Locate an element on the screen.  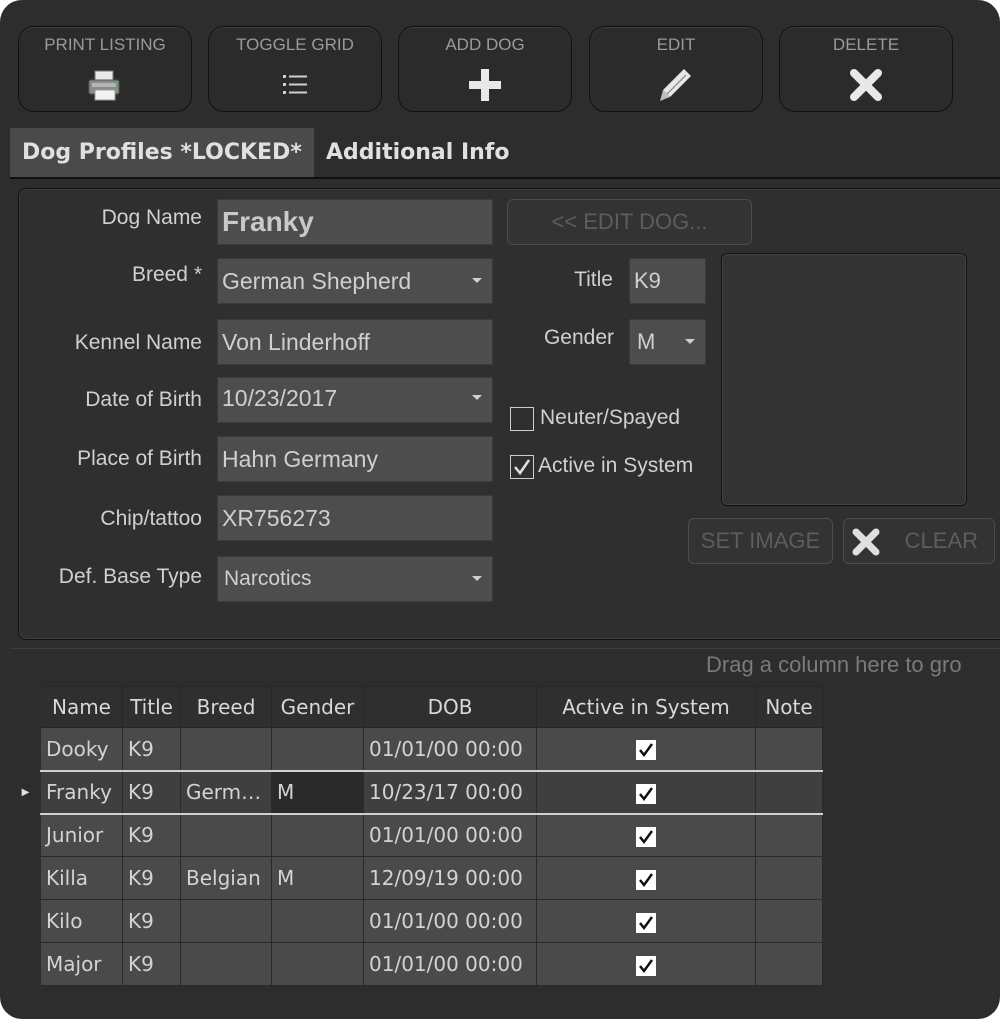
cell-dob: 10/23/17 00:00 is located at coordinates (450, 792).